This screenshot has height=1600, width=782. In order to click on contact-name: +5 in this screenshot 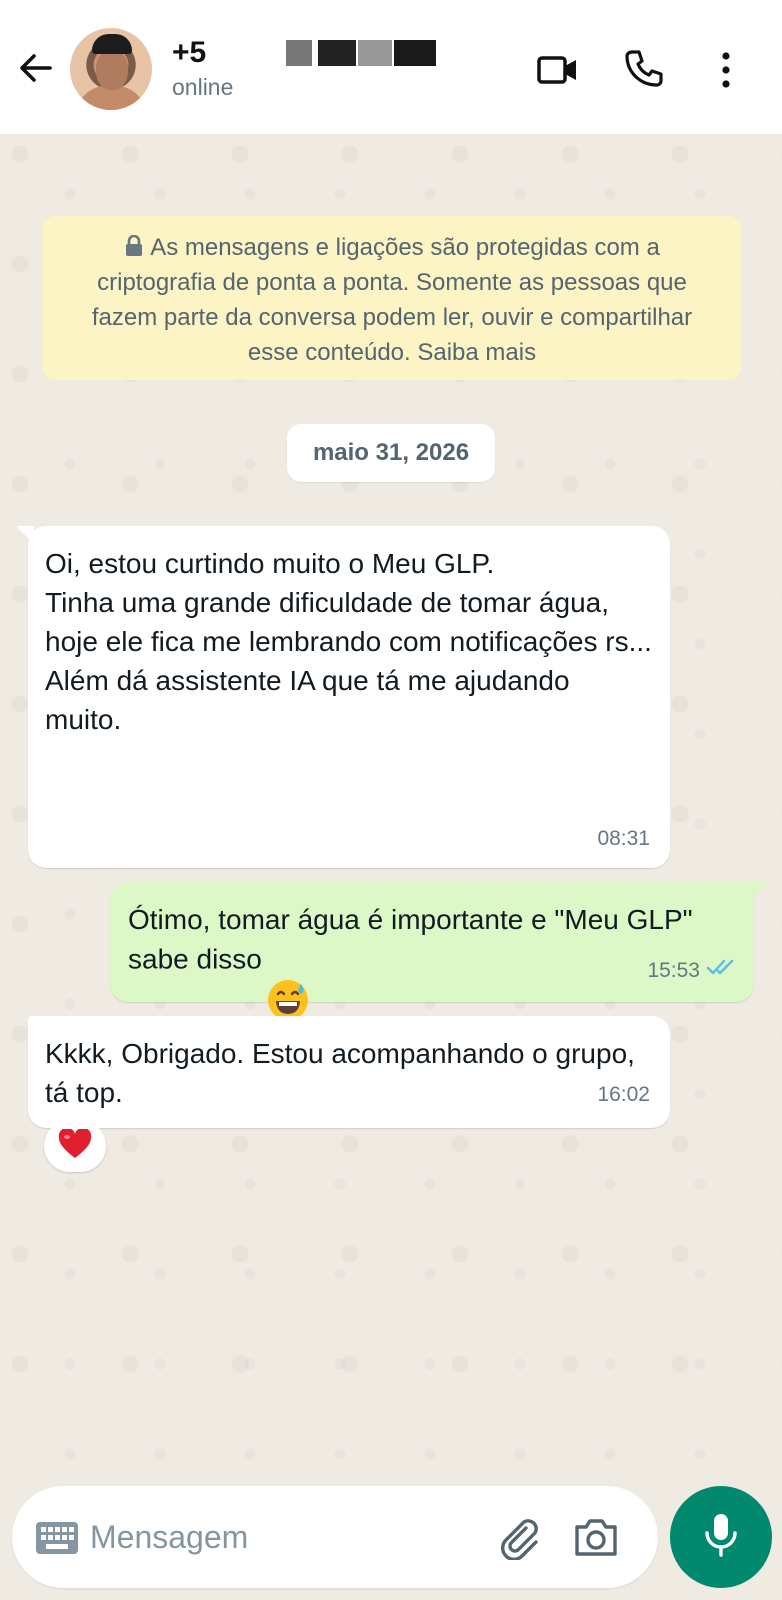, I will do `click(322, 53)`.